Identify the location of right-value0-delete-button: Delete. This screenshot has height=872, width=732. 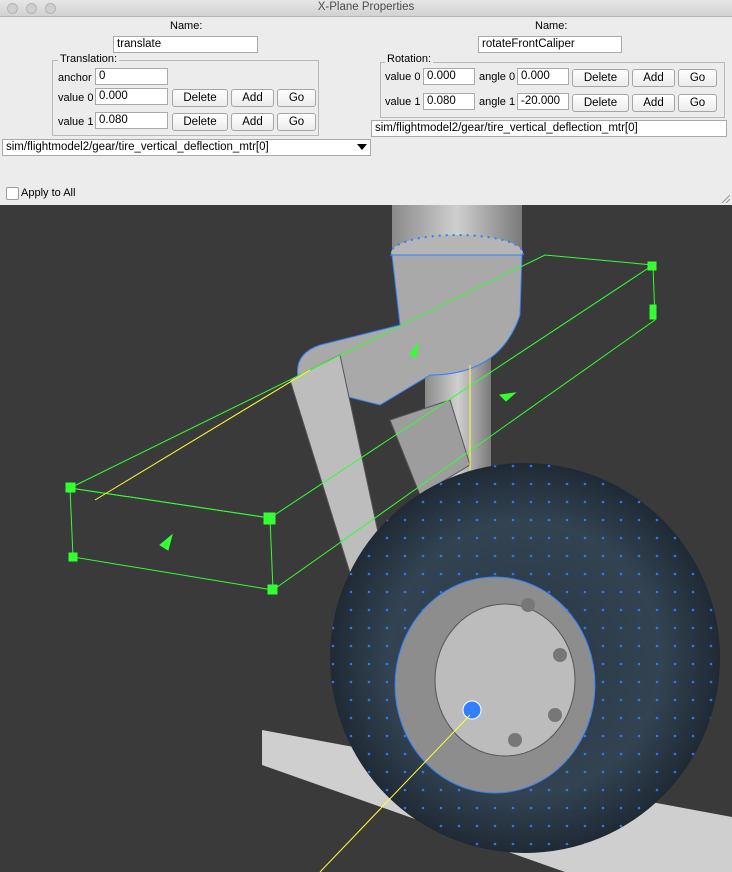
(600, 78).